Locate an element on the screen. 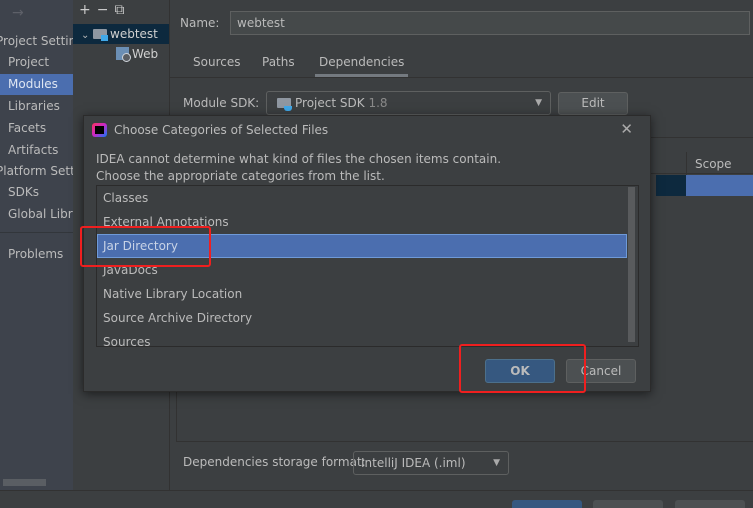 The width and height of the screenshot is (753, 508). storage-format-select: IntelliJ IDEA (.iml) ▼ is located at coordinates (431, 463).